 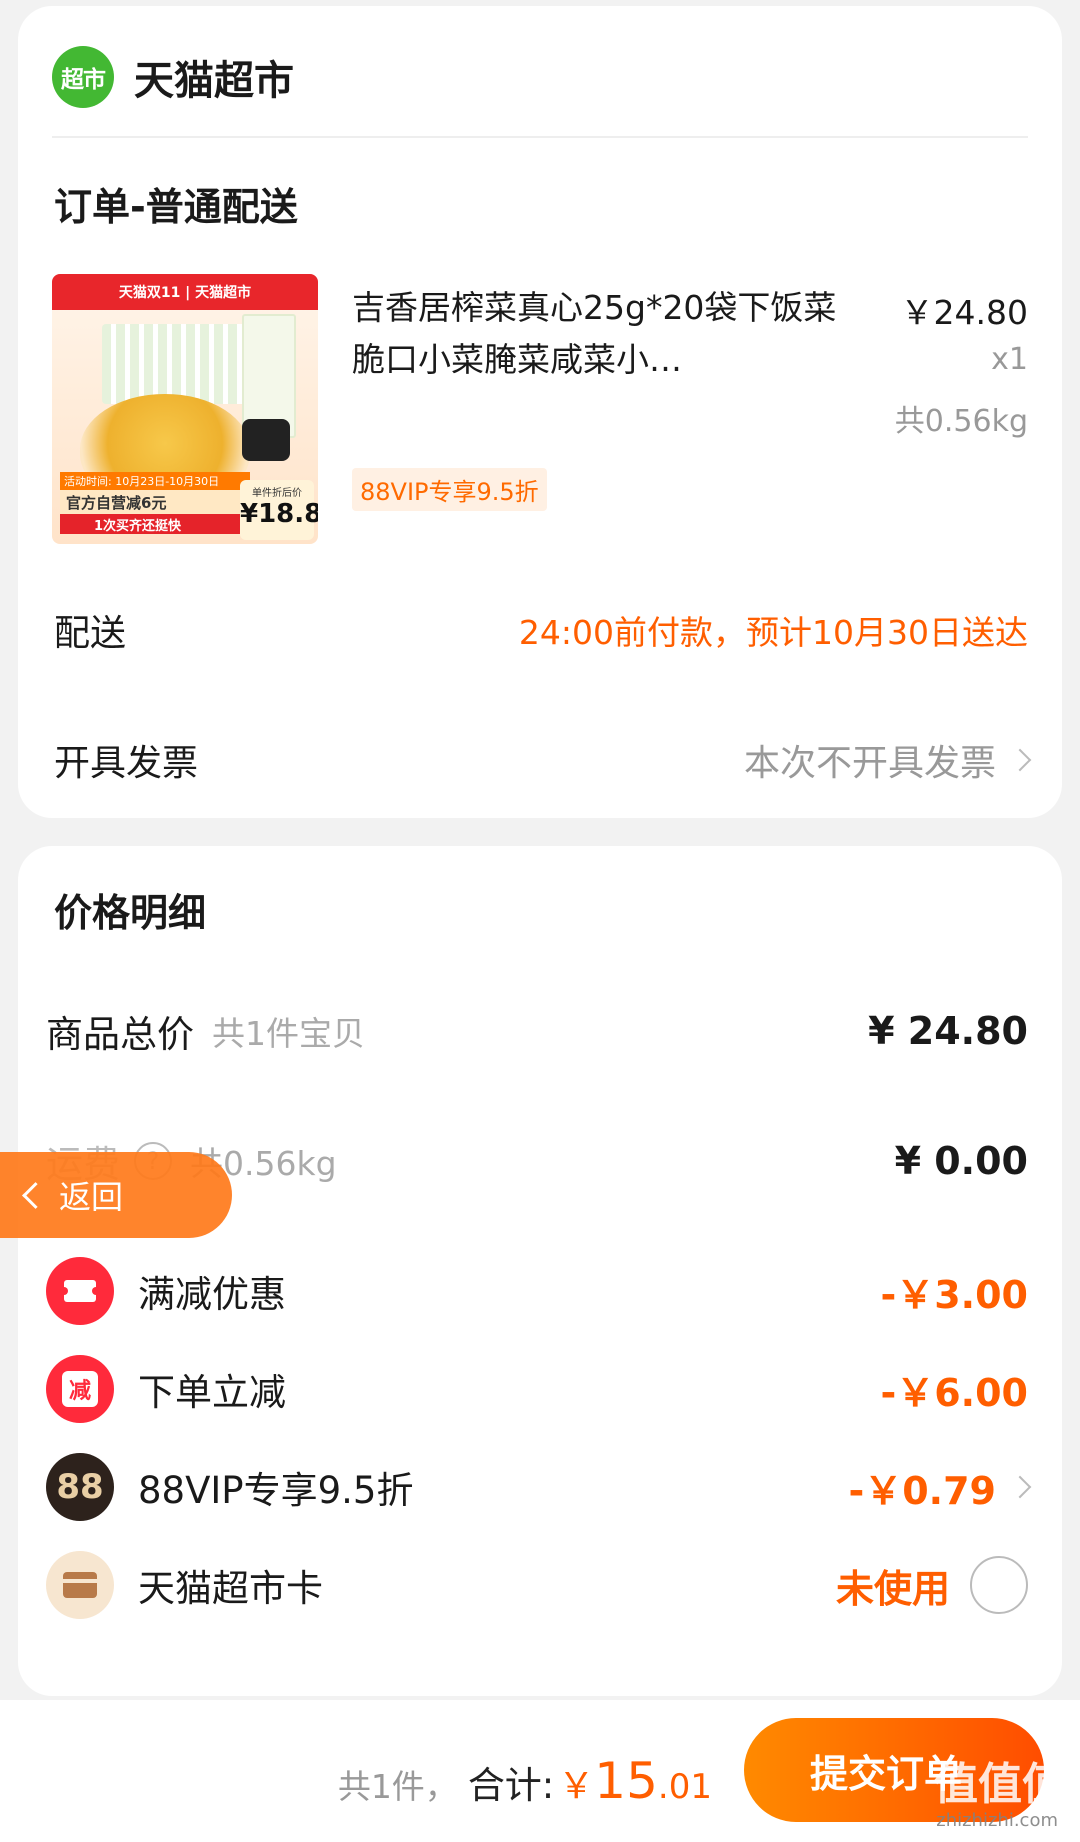 I want to click on order-summary: 共1件， 合计: ￥ 15 .01, so click(x=525, y=1781).